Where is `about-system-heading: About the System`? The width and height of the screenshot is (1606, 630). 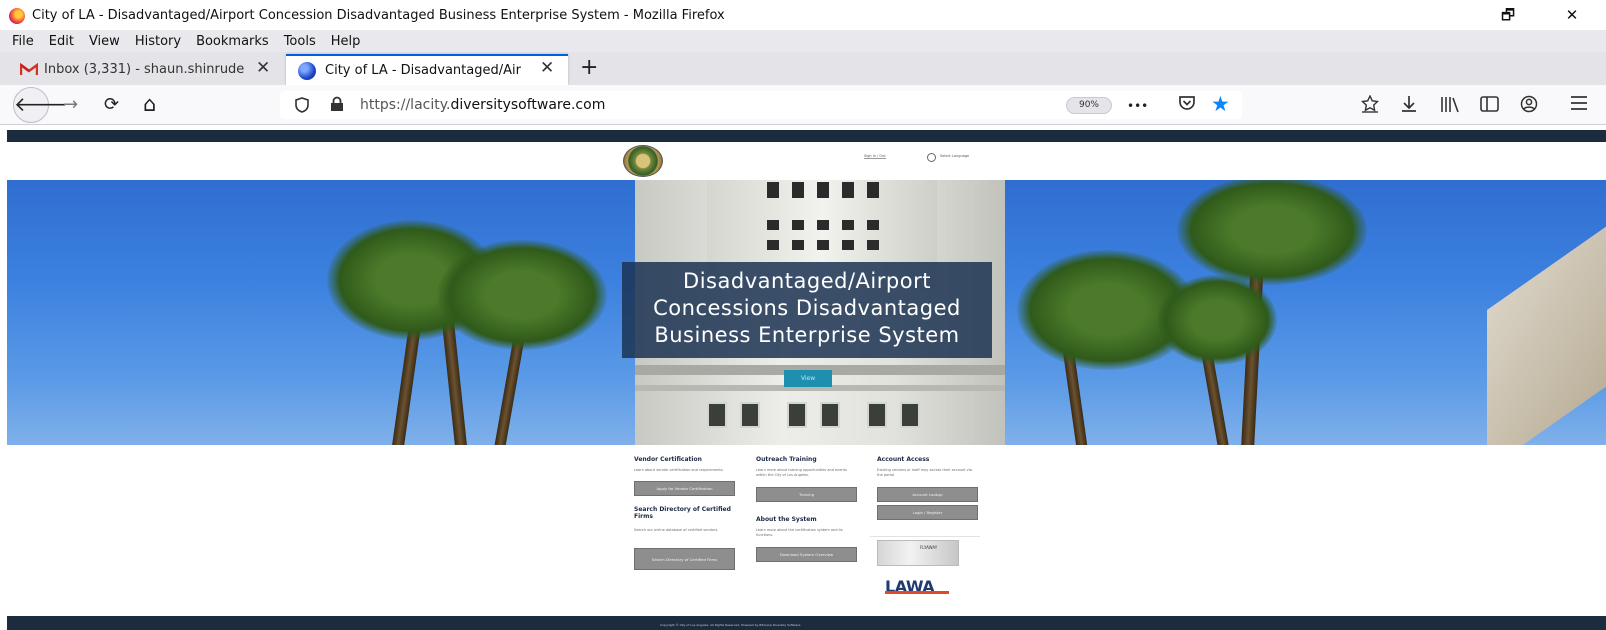
about-system-heading: About the System is located at coordinates (786, 519).